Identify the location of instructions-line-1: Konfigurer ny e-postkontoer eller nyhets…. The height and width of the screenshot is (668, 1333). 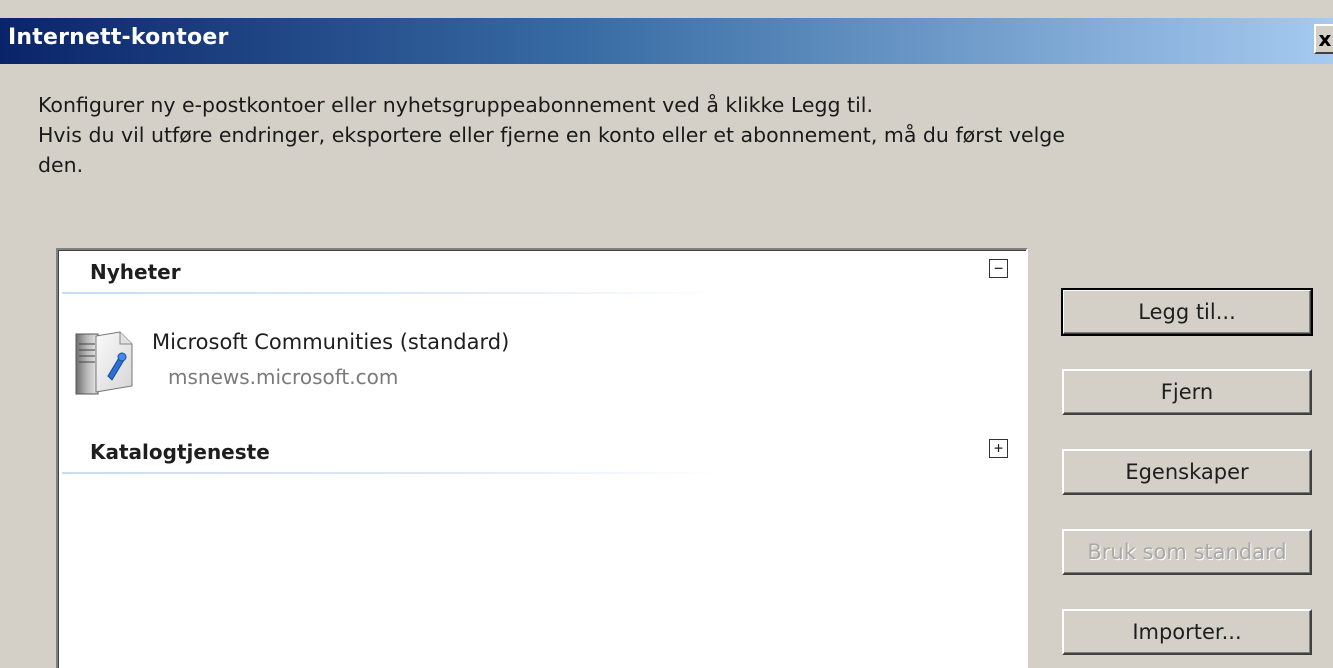
(455, 105).